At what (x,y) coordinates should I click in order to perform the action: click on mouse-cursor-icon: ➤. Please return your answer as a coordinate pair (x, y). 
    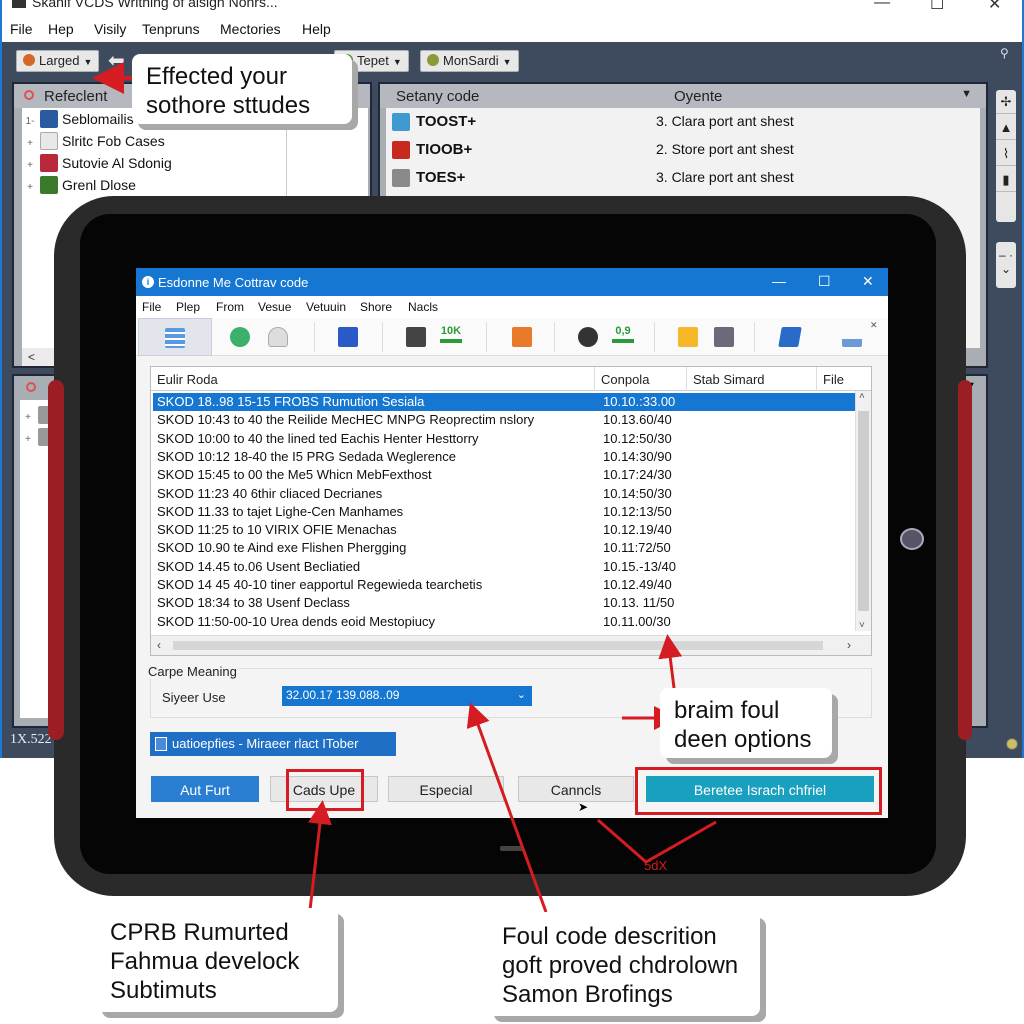
    Looking at the image, I should click on (583, 807).